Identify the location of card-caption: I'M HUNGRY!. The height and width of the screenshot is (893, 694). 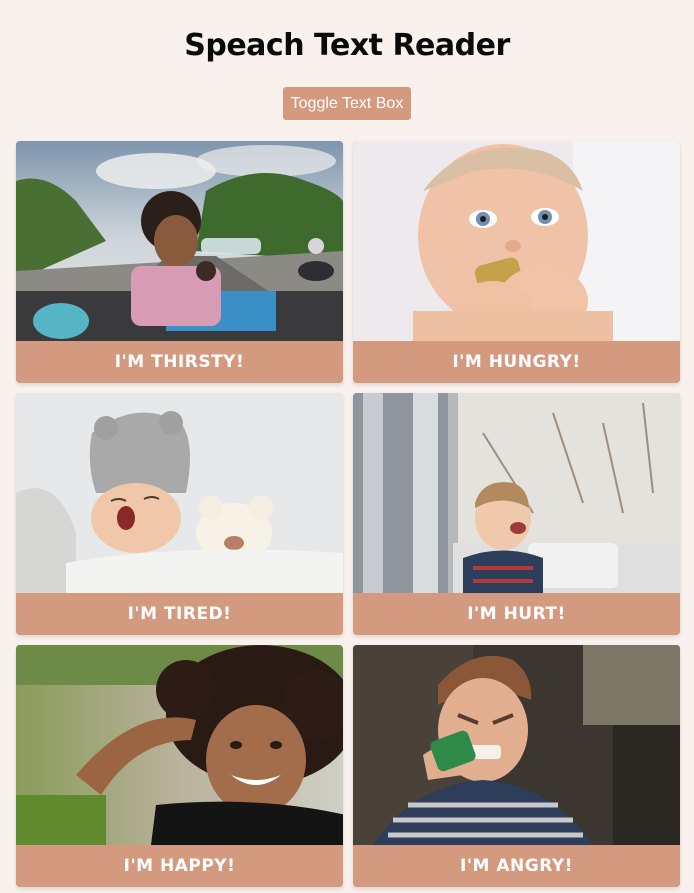
(516, 362).